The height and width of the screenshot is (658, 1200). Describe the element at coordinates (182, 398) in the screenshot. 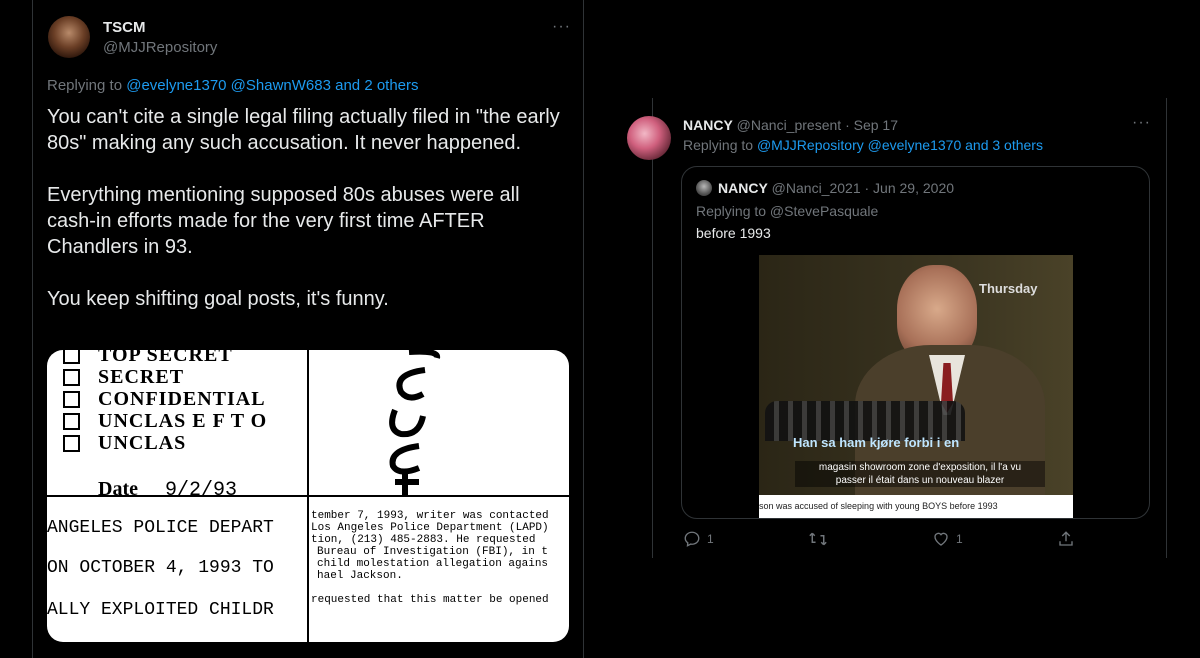

I see `checkbox-label: CONFIDENTIAL` at that location.